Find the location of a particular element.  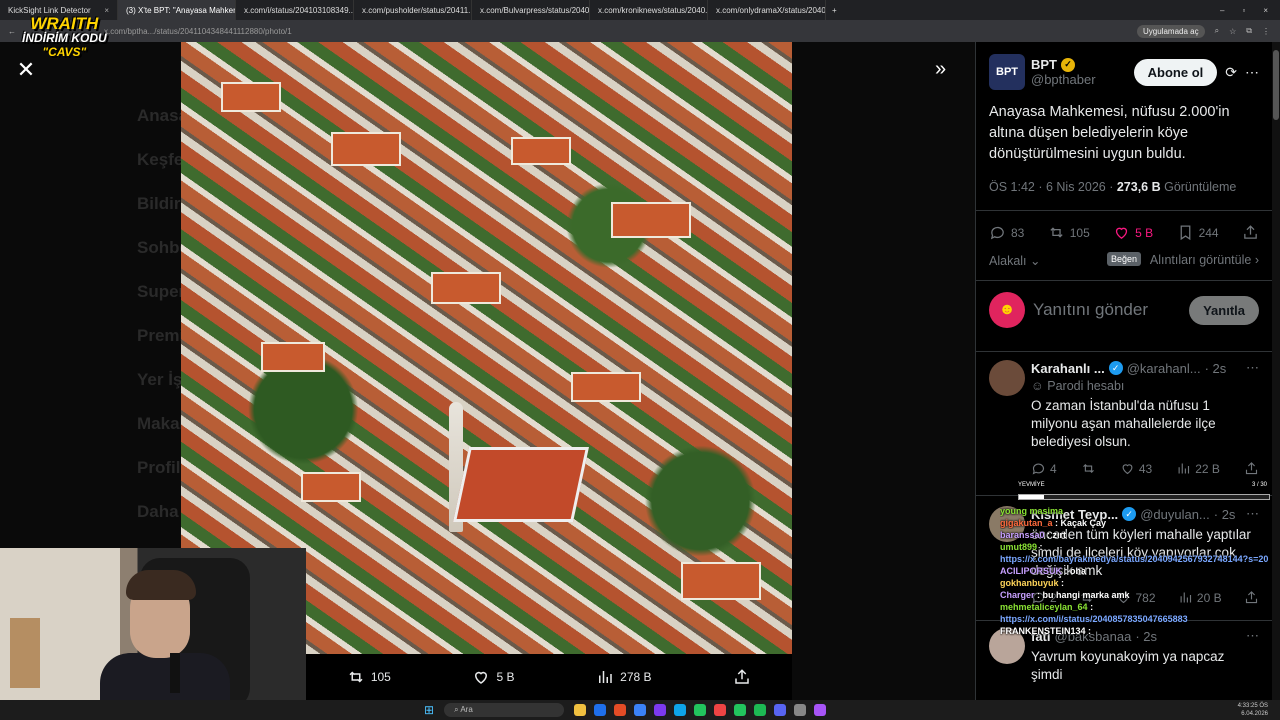

close-tab-icon: × is located at coordinates (106, 10).